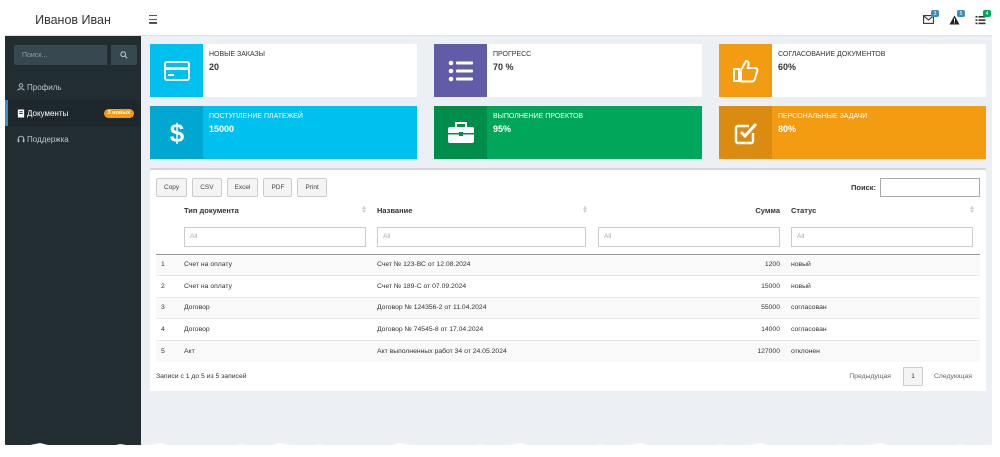 The image size is (1000, 457). I want to click on stat-progress: Прогресс 70 %, so click(568, 70).